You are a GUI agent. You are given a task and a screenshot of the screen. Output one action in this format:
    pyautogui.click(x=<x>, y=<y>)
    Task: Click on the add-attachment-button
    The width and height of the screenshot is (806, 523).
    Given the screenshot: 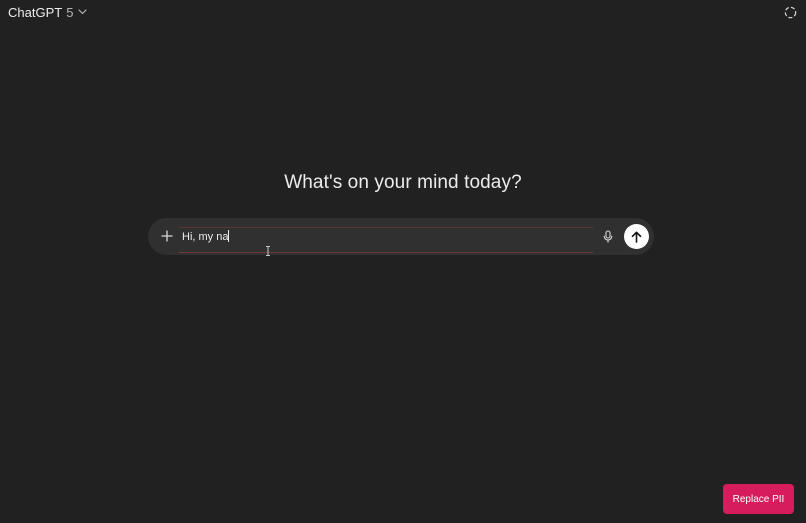 What is the action you would take?
    pyautogui.click(x=167, y=236)
    